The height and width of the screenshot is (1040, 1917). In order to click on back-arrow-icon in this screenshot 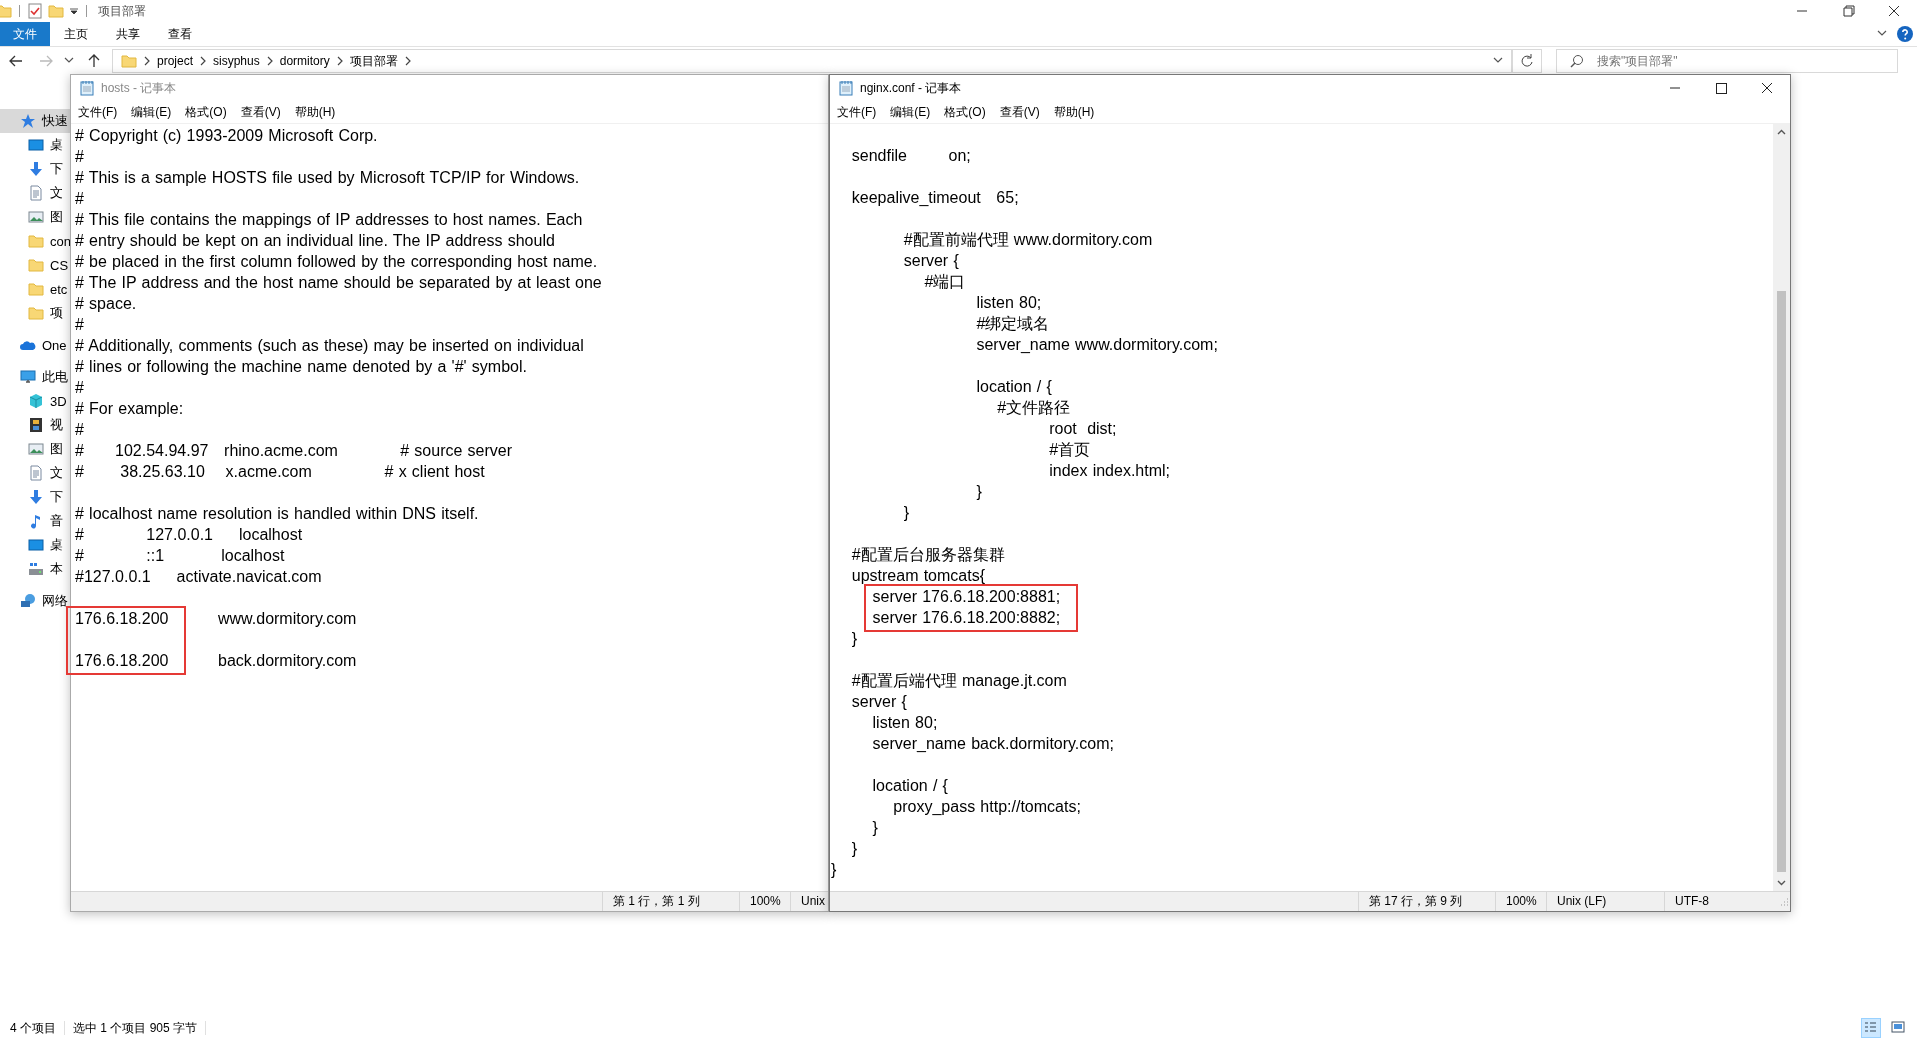, I will do `click(16, 61)`.